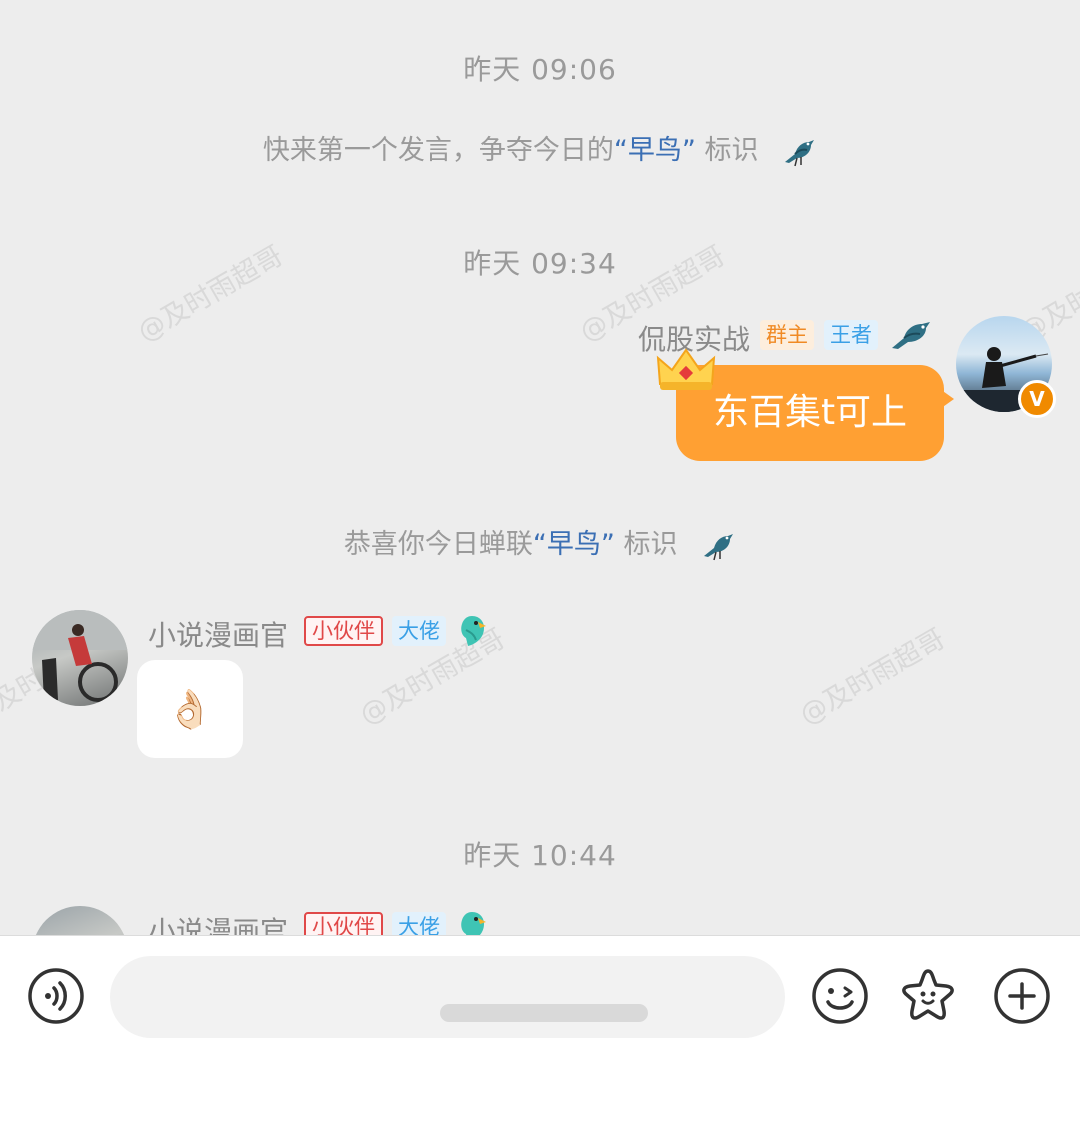  I want to click on message-input, so click(447, 997).